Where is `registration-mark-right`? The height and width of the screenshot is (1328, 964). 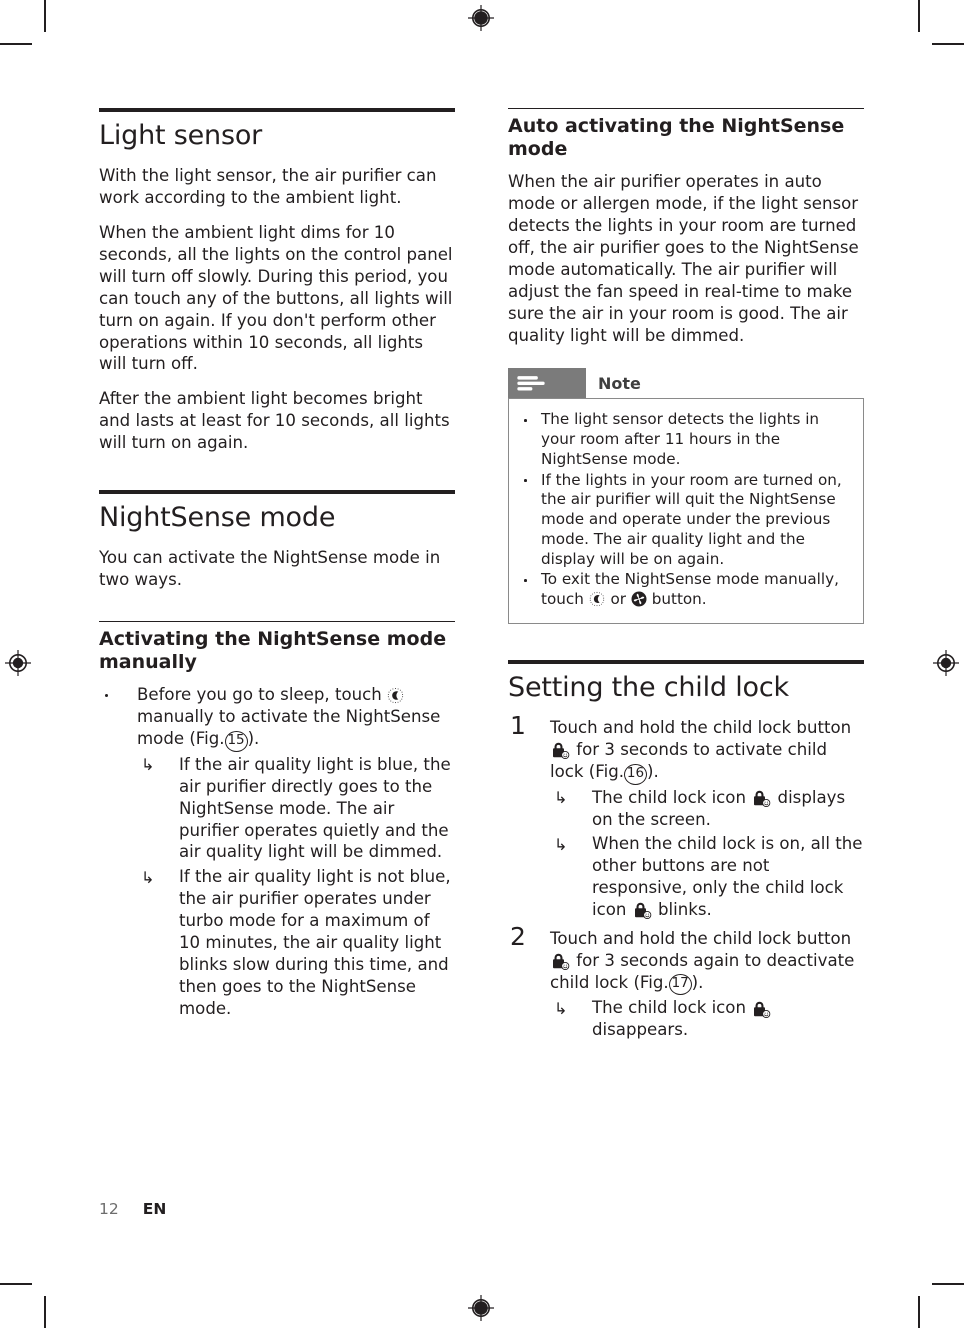 registration-mark-right is located at coordinates (946, 663).